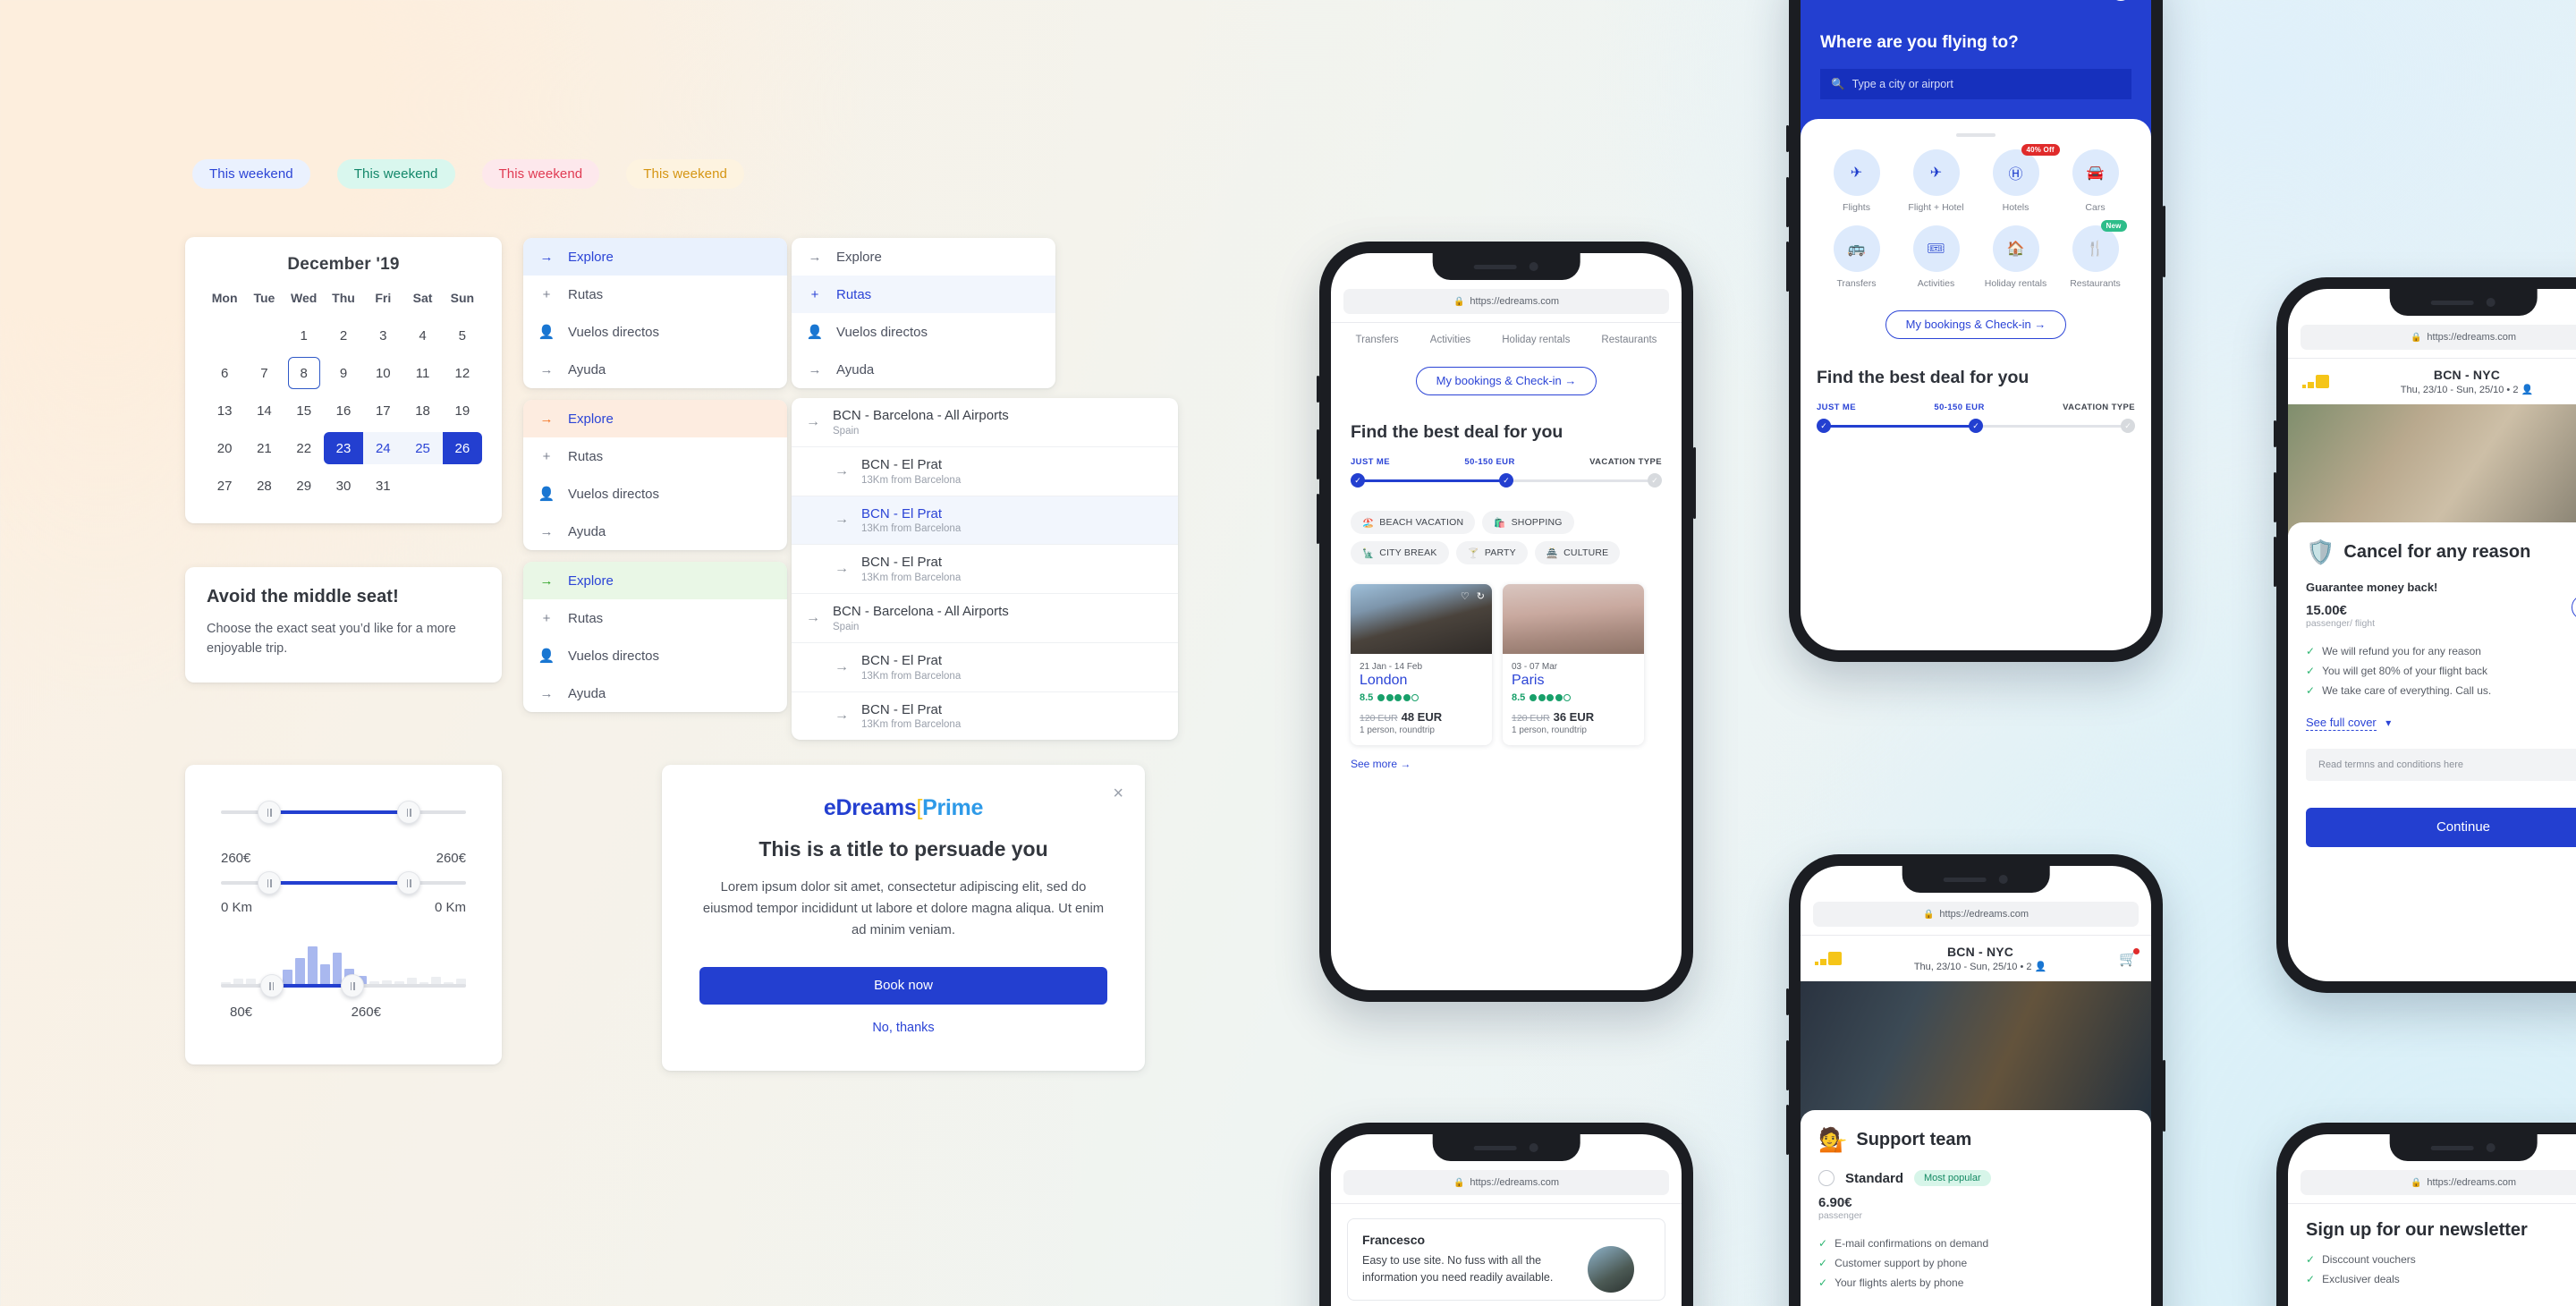  What do you see at coordinates (462, 410) in the screenshot?
I see `calendar-day-19: 19` at bounding box center [462, 410].